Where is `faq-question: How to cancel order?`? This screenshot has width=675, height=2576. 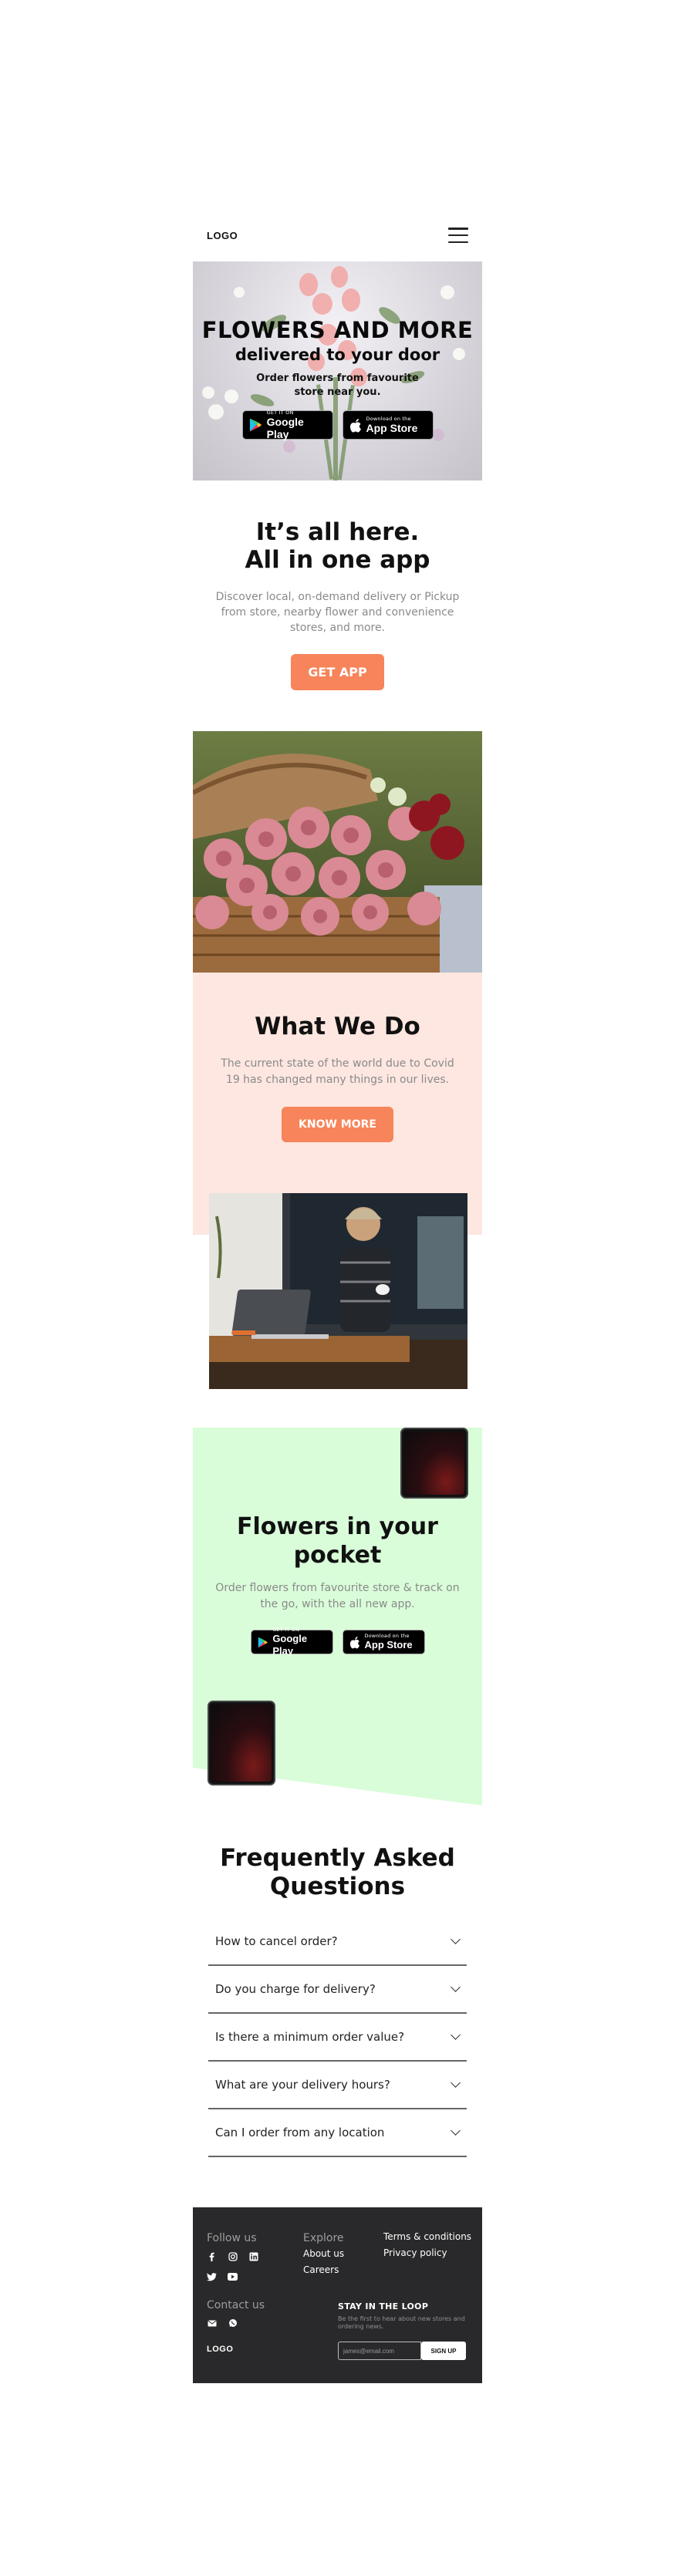 faq-question: How to cancel order? is located at coordinates (276, 1941).